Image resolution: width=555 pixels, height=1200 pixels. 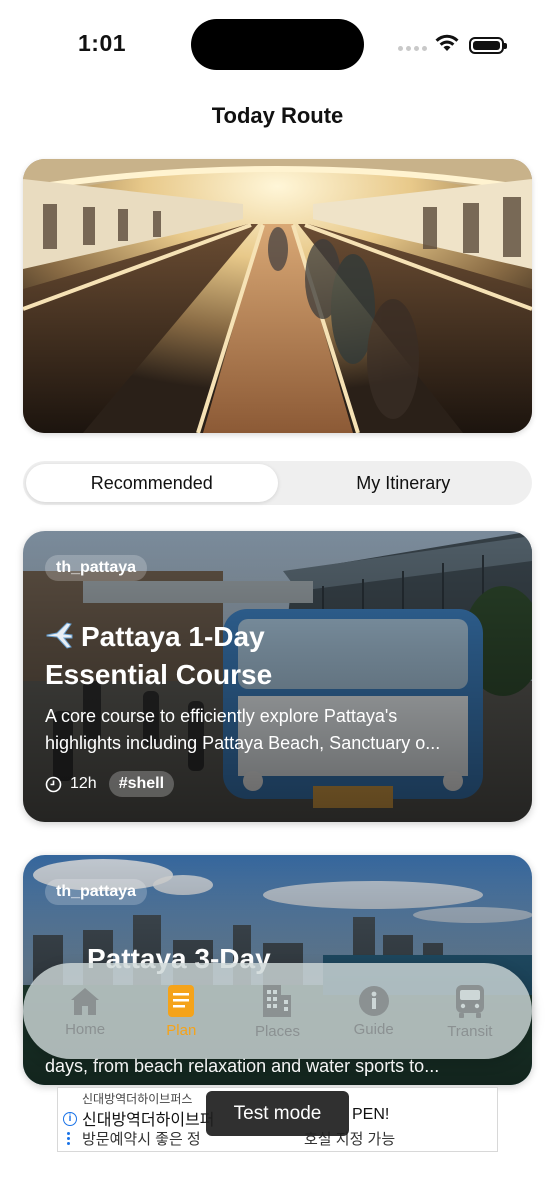 What do you see at coordinates (159, 674) in the screenshot?
I see `card-title-line2: Essential Course` at bounding box center [159, 674].